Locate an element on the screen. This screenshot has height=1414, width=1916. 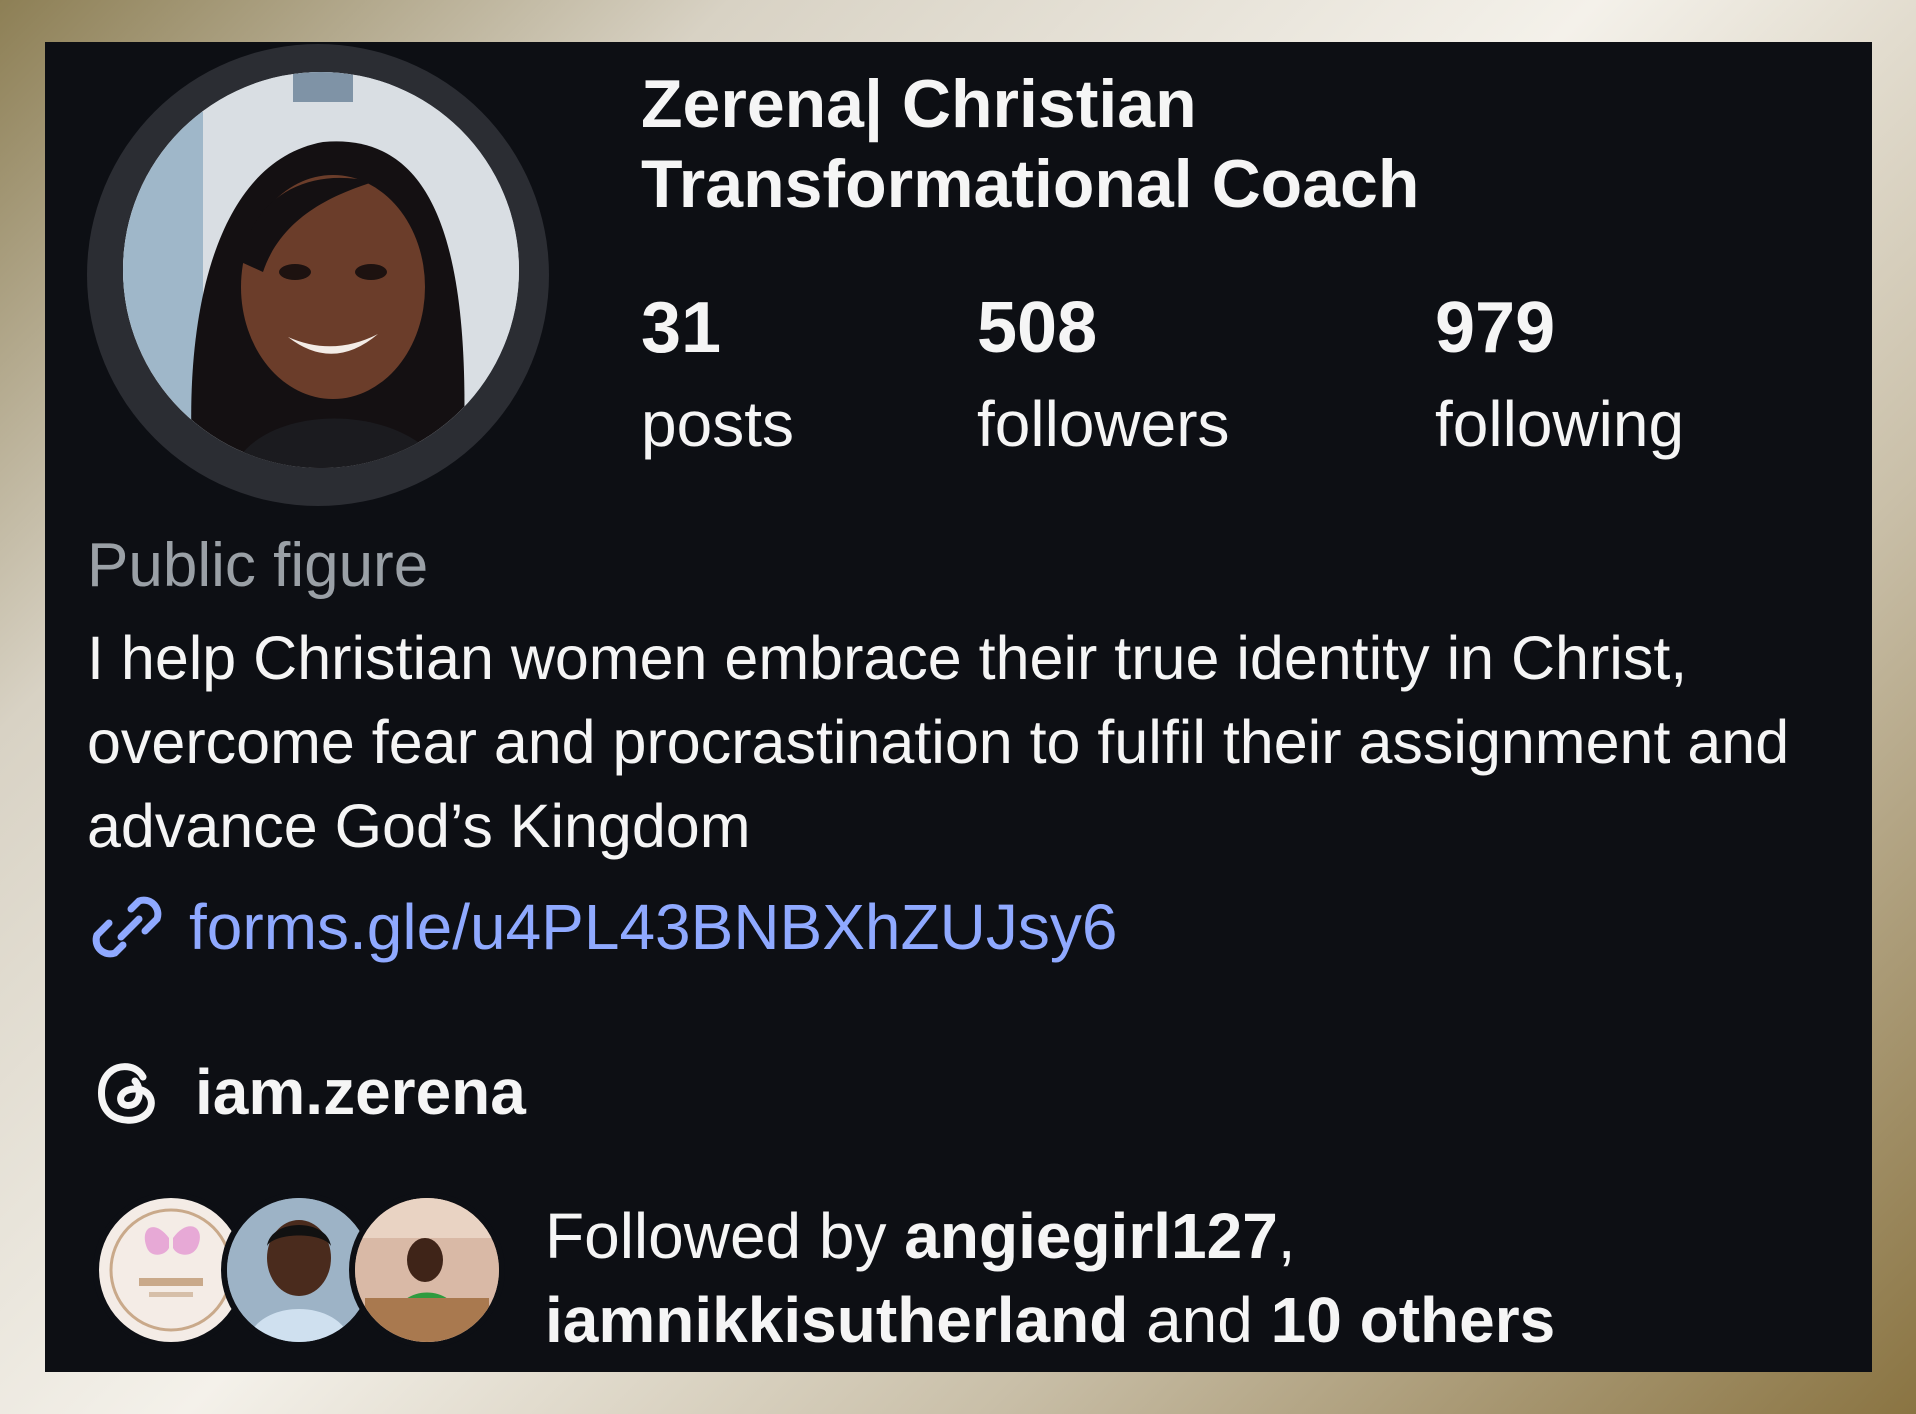
bio-link: forms.gle/u4PL43BNBXhZUJsy6 is located at coordinates (602, 927).